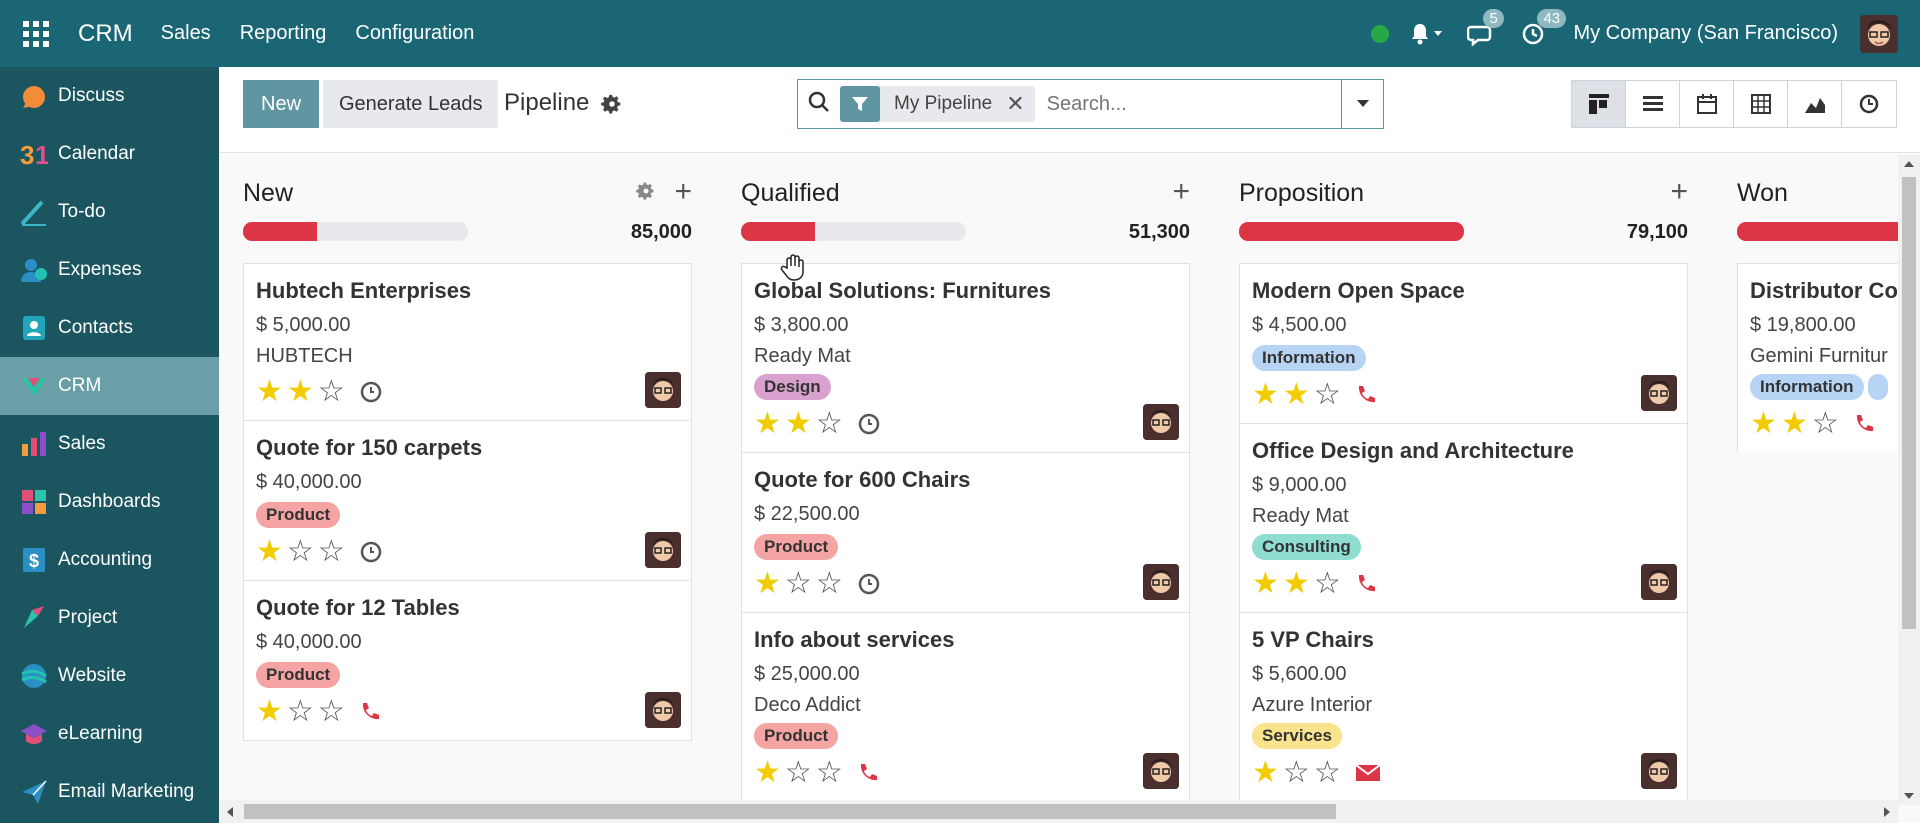 This screenshot has height=823, width=1920. What do you see at coordinates (109, 502) in the screenshot?
I see `sidebar-item-dashboards: Dashboards` at bounding box center [109, 502].